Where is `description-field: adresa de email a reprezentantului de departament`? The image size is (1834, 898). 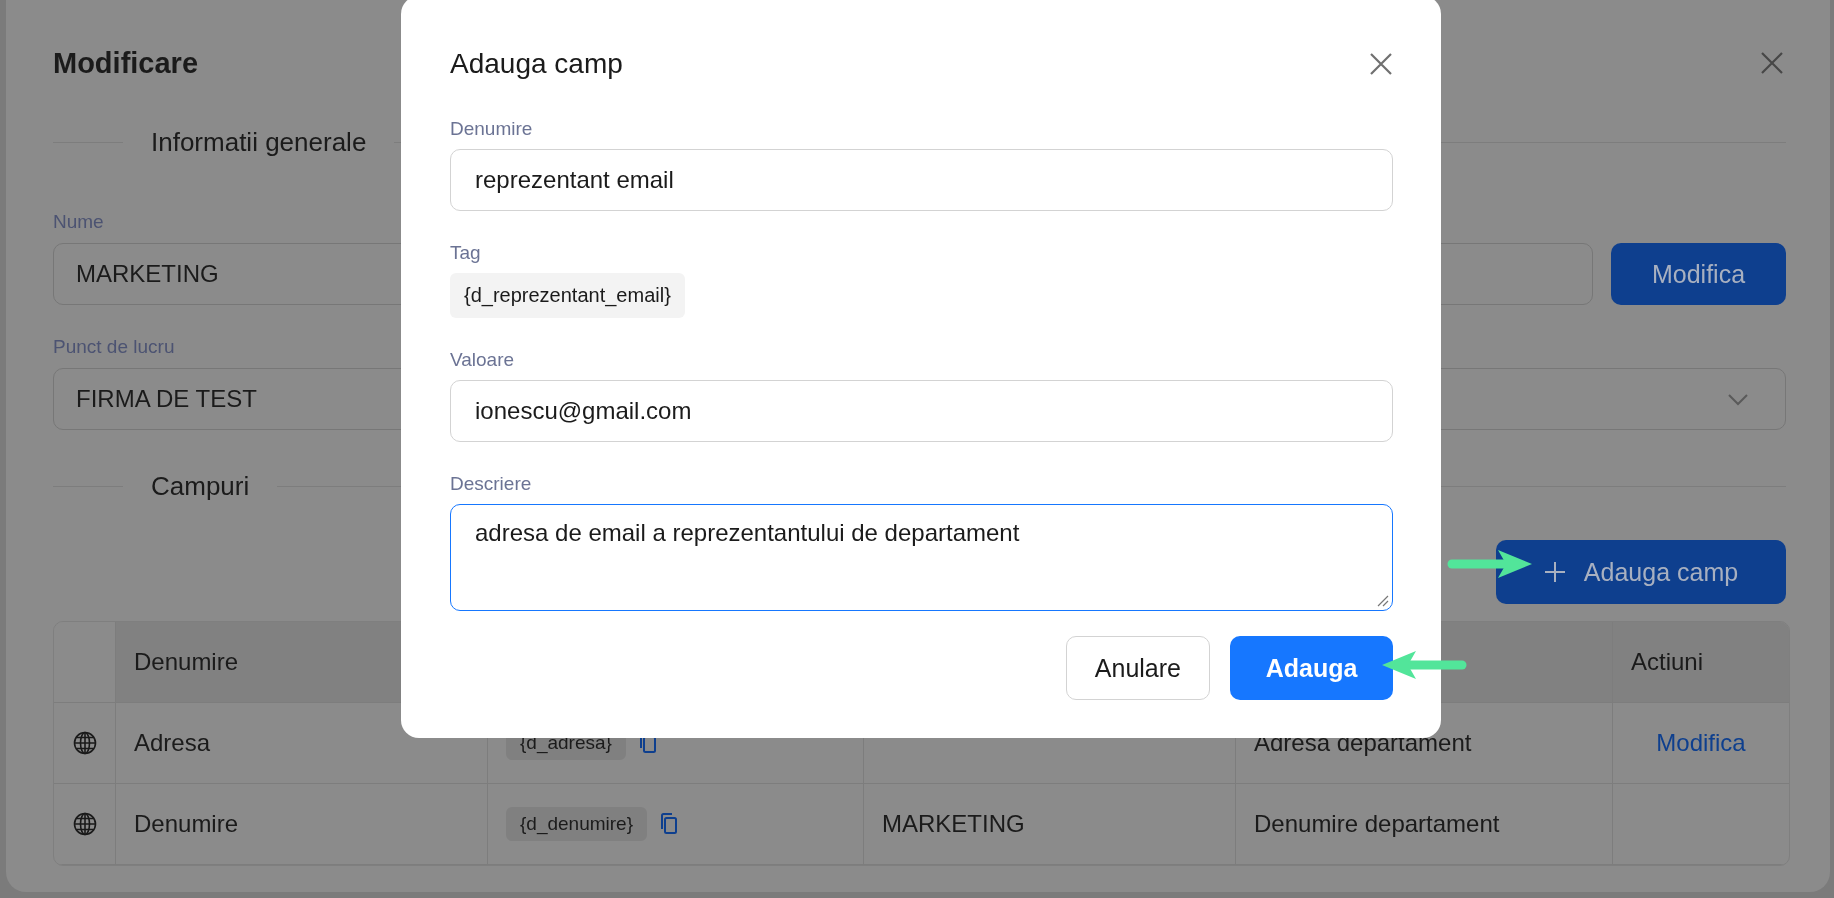 description-field: adresa de email a reprezentantului de departament is located at coordinates (921, 557).